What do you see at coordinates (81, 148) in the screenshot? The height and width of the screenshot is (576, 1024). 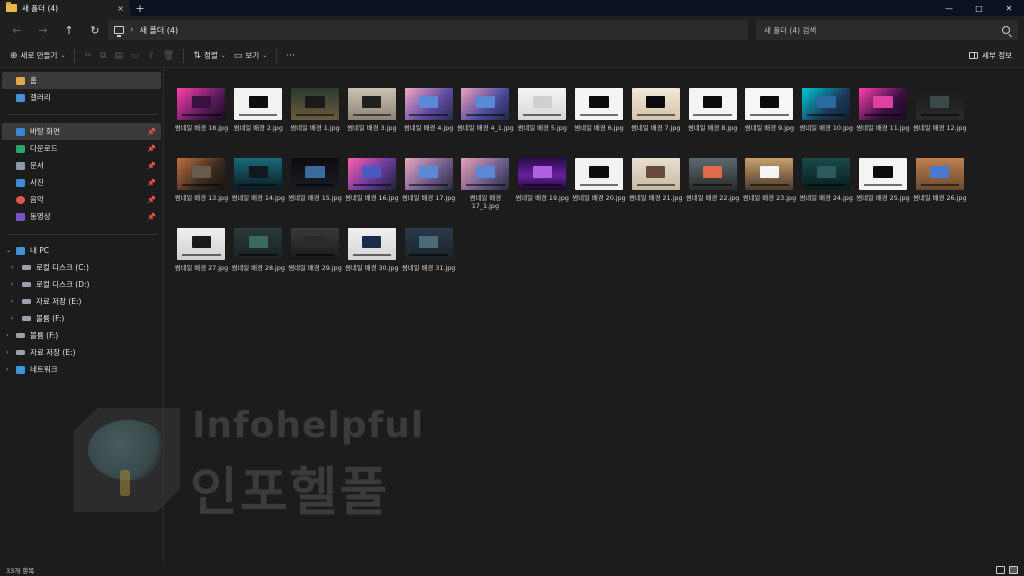 I see `sidebar-item-downloads: 다운로드 📌` at bounding box center [81, 148].